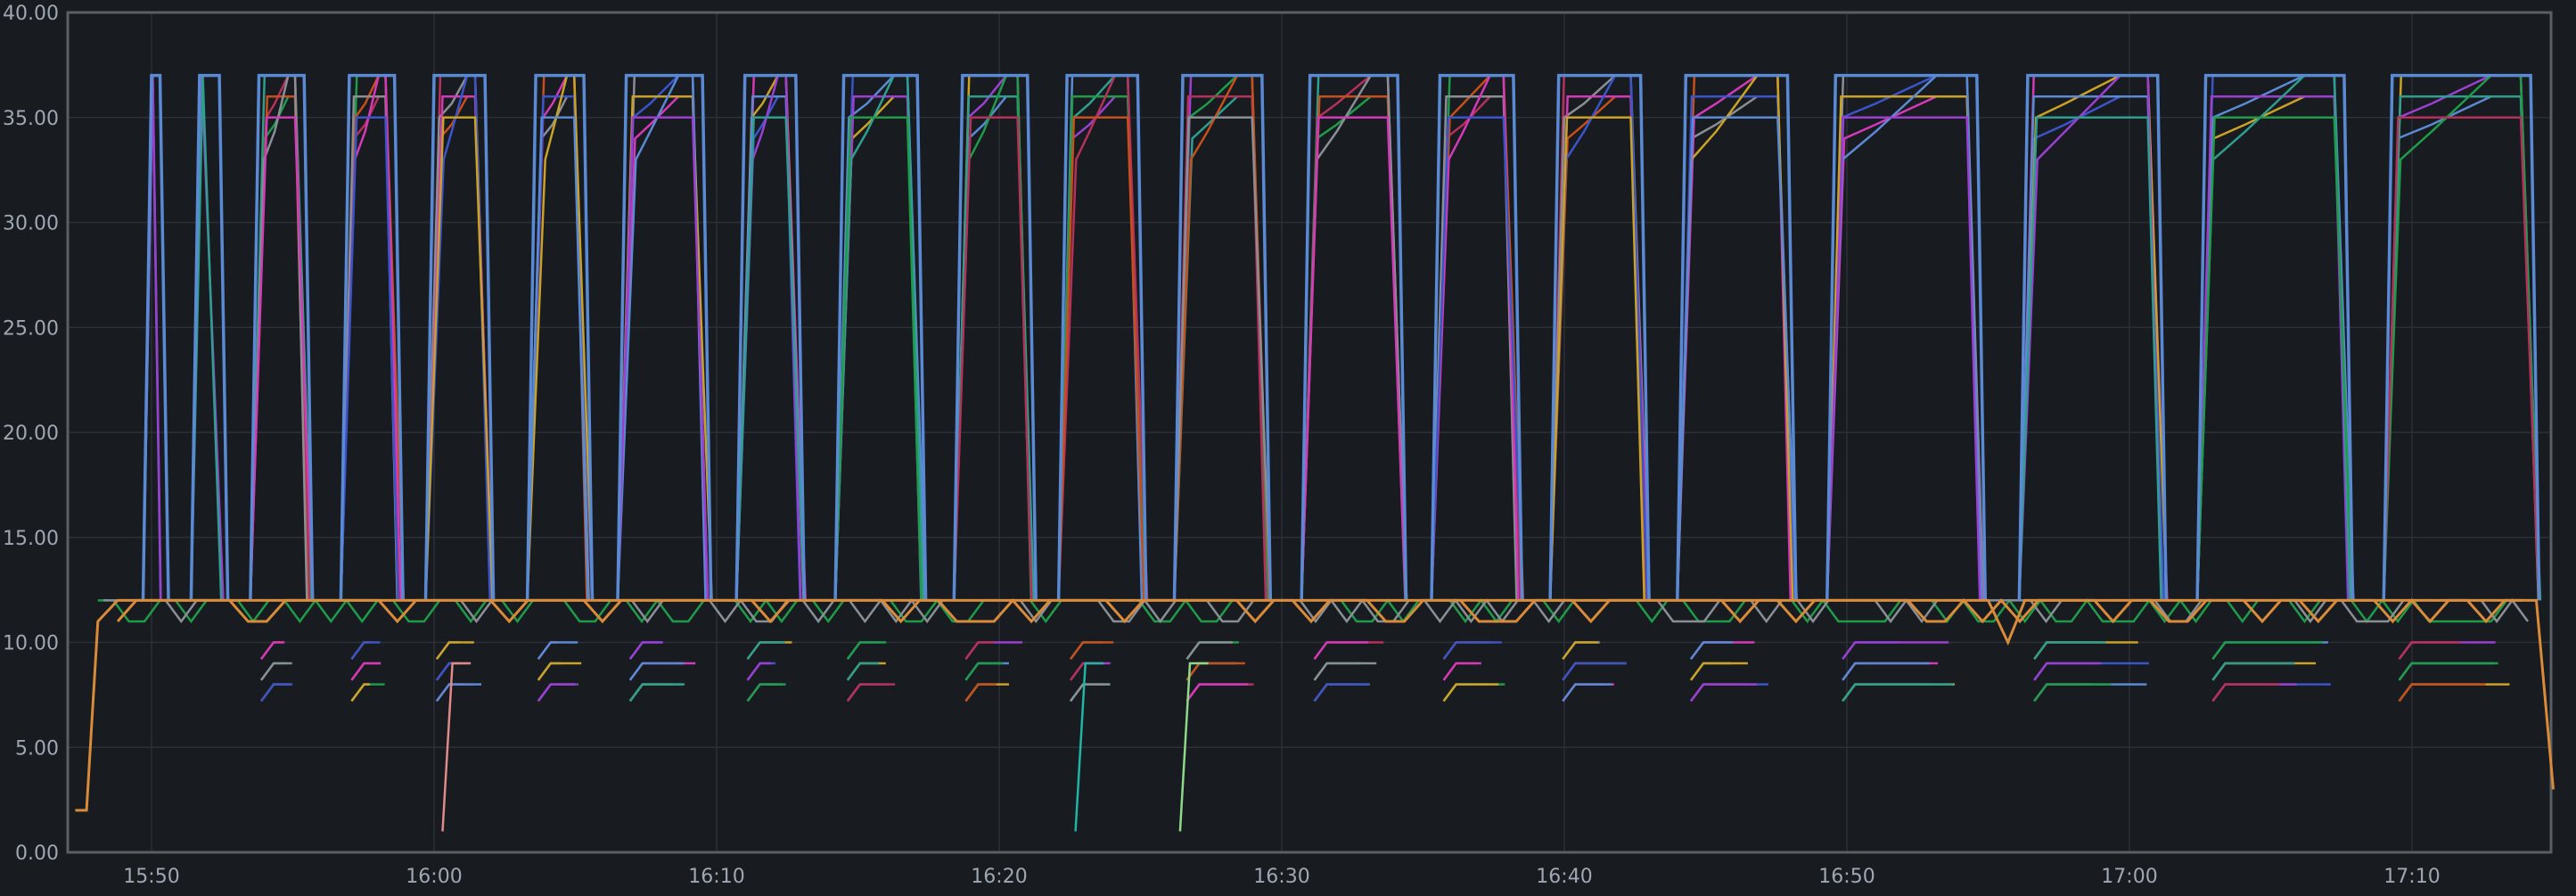  What do you see at coordinates (37, 854) in the screenshot?
I see `y-tick-label: 0.00` at bounding box center [37, 854].